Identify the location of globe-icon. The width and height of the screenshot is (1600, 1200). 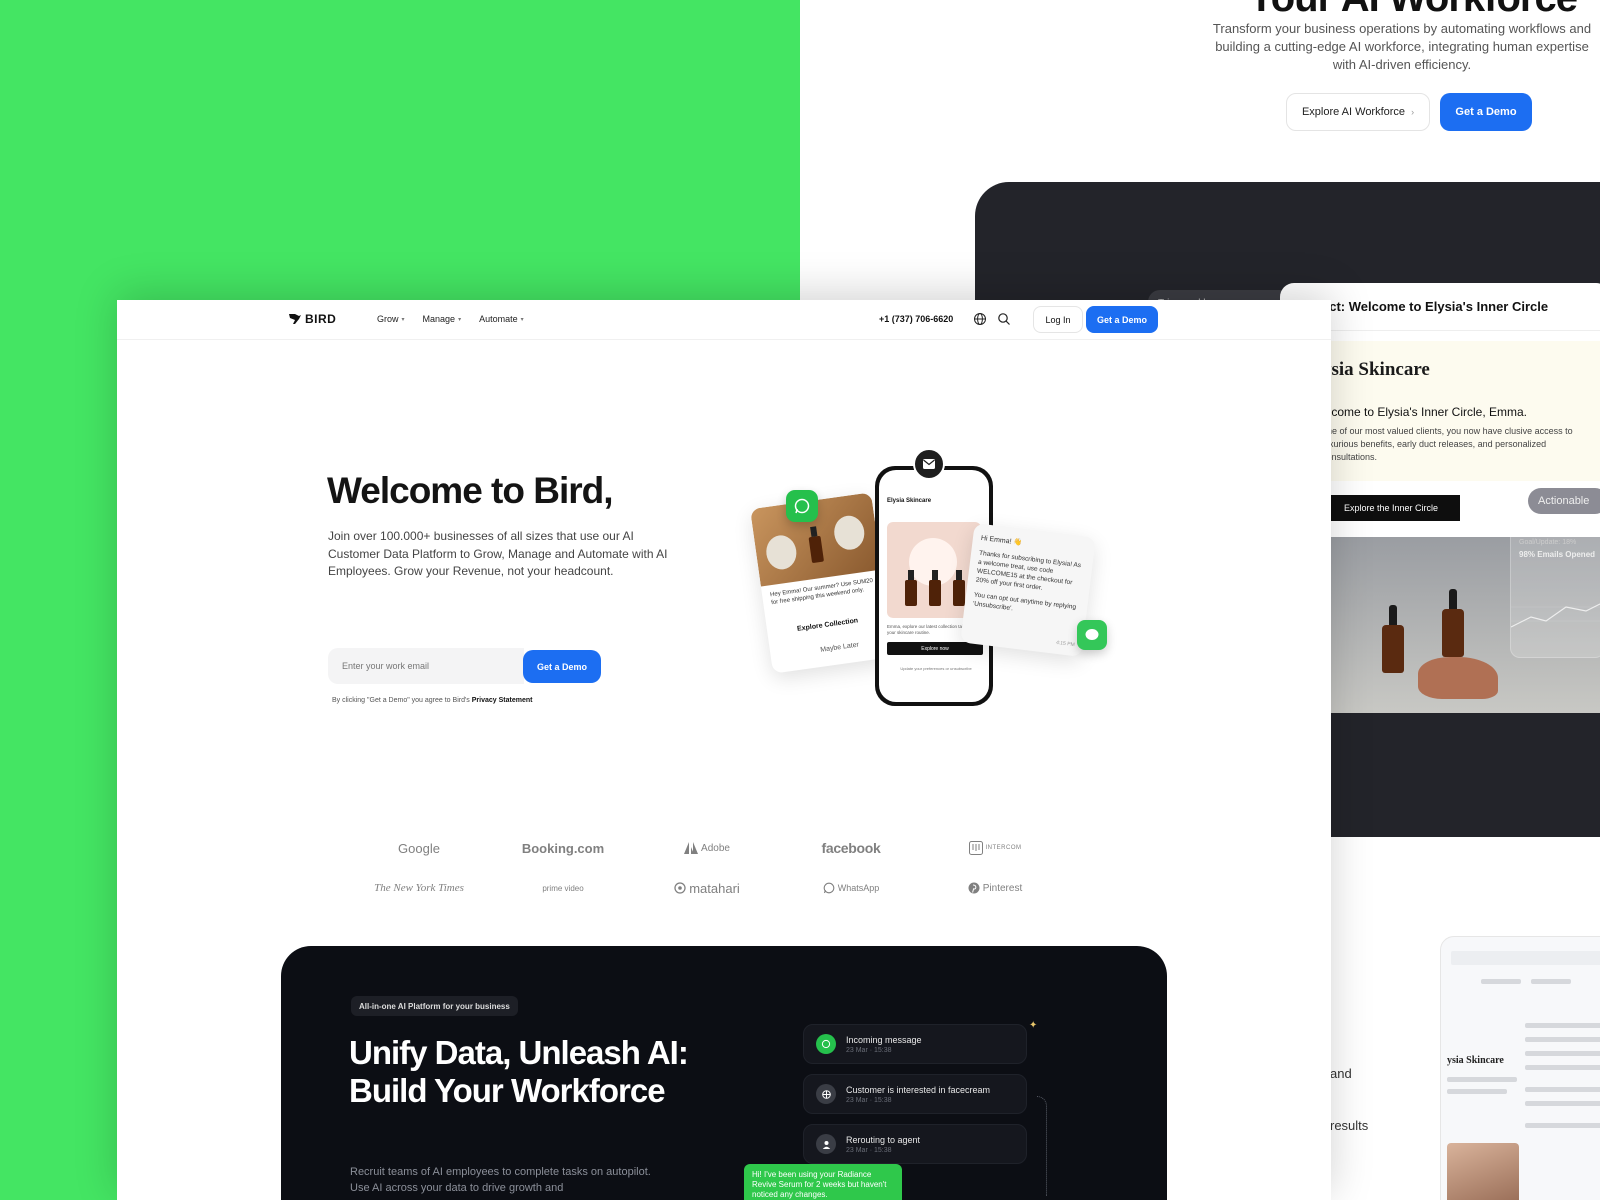
(980, 319).